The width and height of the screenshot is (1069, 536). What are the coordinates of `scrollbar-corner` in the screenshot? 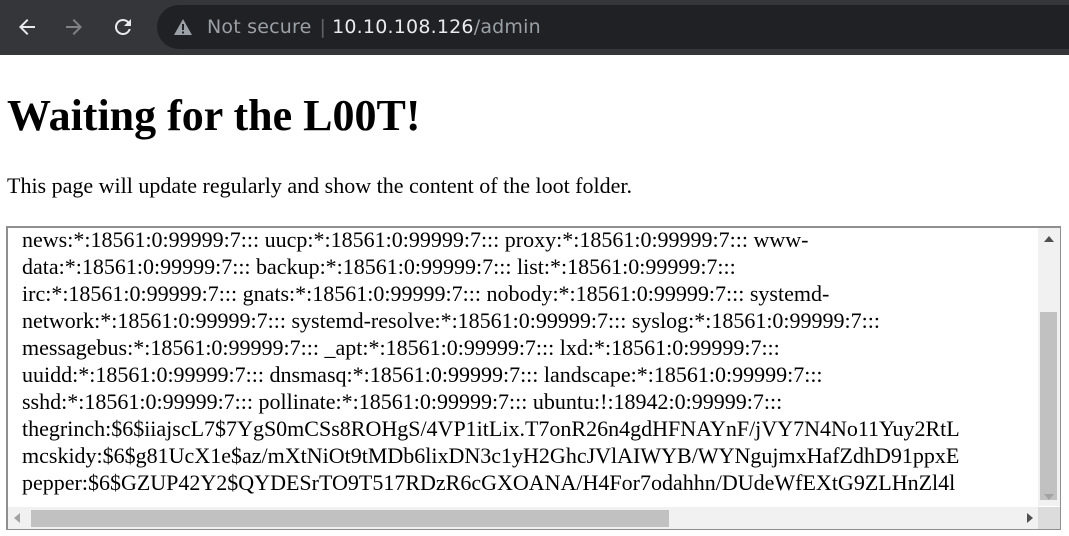 It's located at (1049, 518).